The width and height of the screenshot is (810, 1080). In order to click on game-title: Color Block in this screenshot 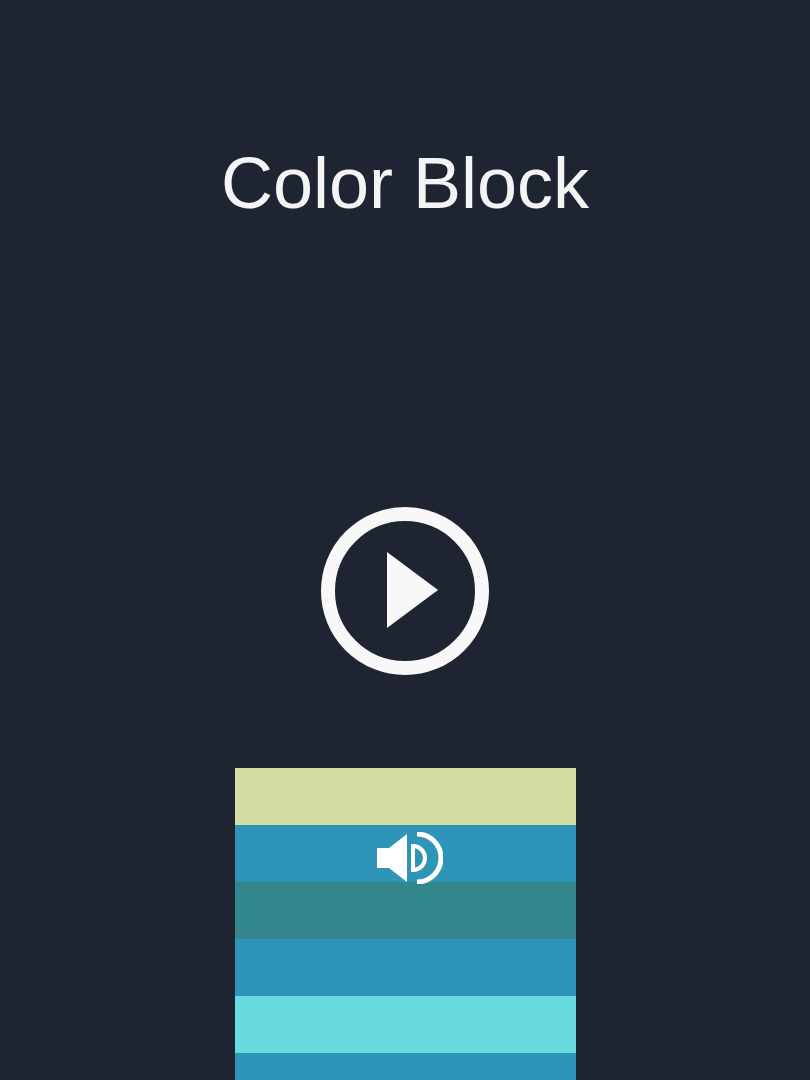, I will do `click(405, 183)`.